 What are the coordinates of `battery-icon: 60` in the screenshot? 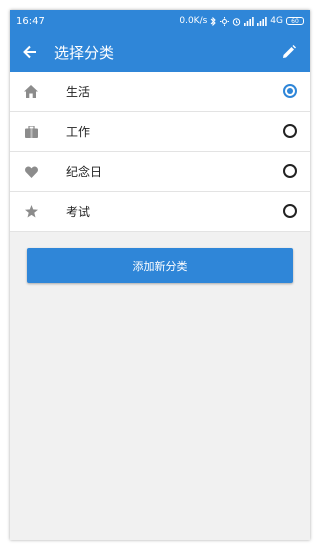 It's located at (295, 21).